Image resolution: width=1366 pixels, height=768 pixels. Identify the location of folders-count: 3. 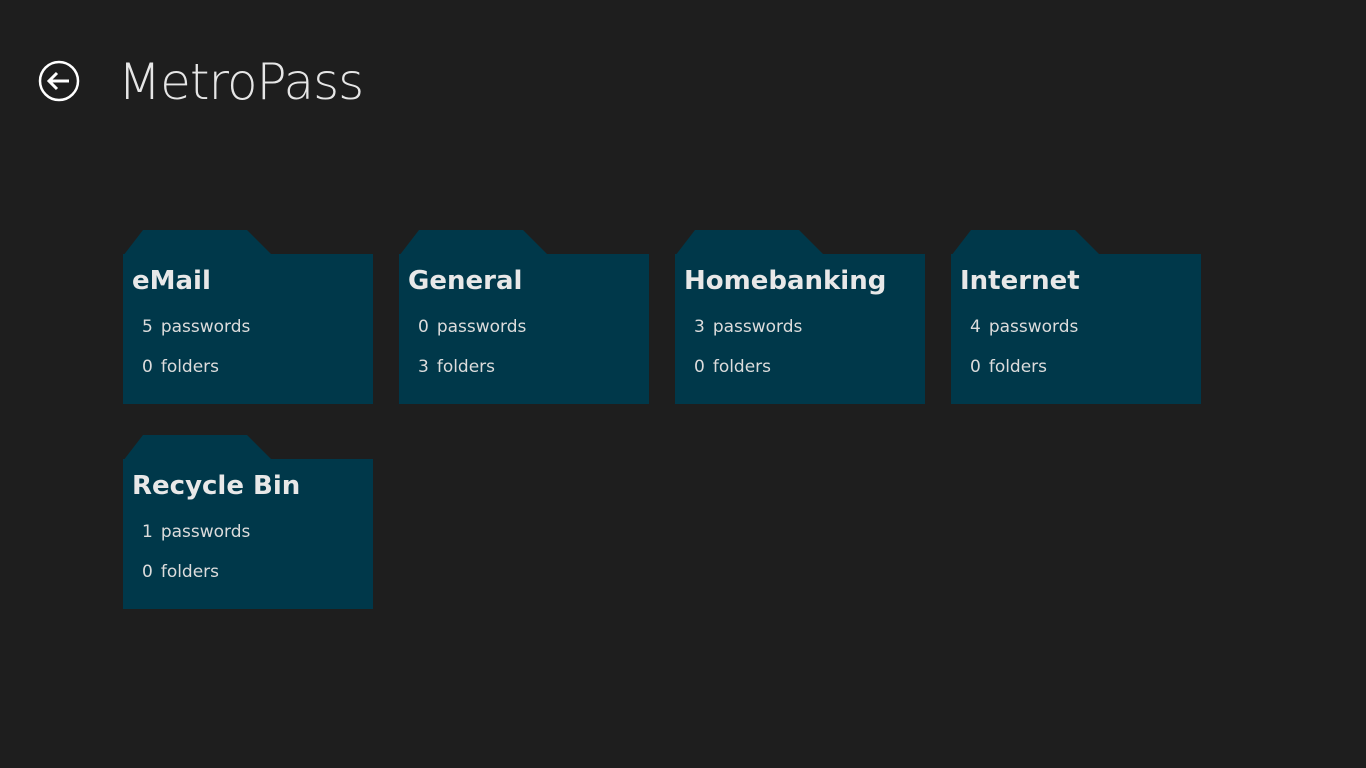
(423, 367).